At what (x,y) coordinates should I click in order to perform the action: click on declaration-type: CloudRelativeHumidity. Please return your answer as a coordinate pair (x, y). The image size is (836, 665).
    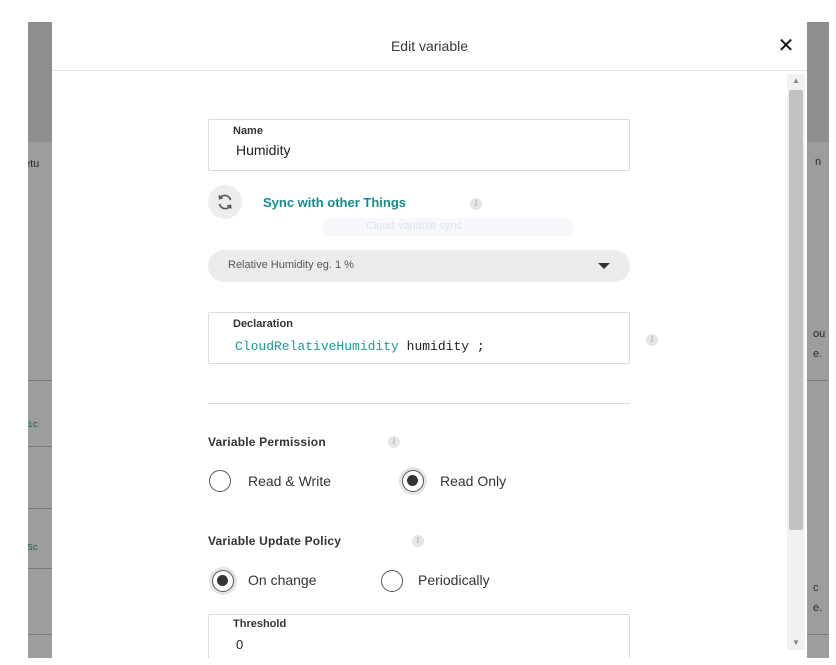
    Looking at the image, I should click on (317, 346).